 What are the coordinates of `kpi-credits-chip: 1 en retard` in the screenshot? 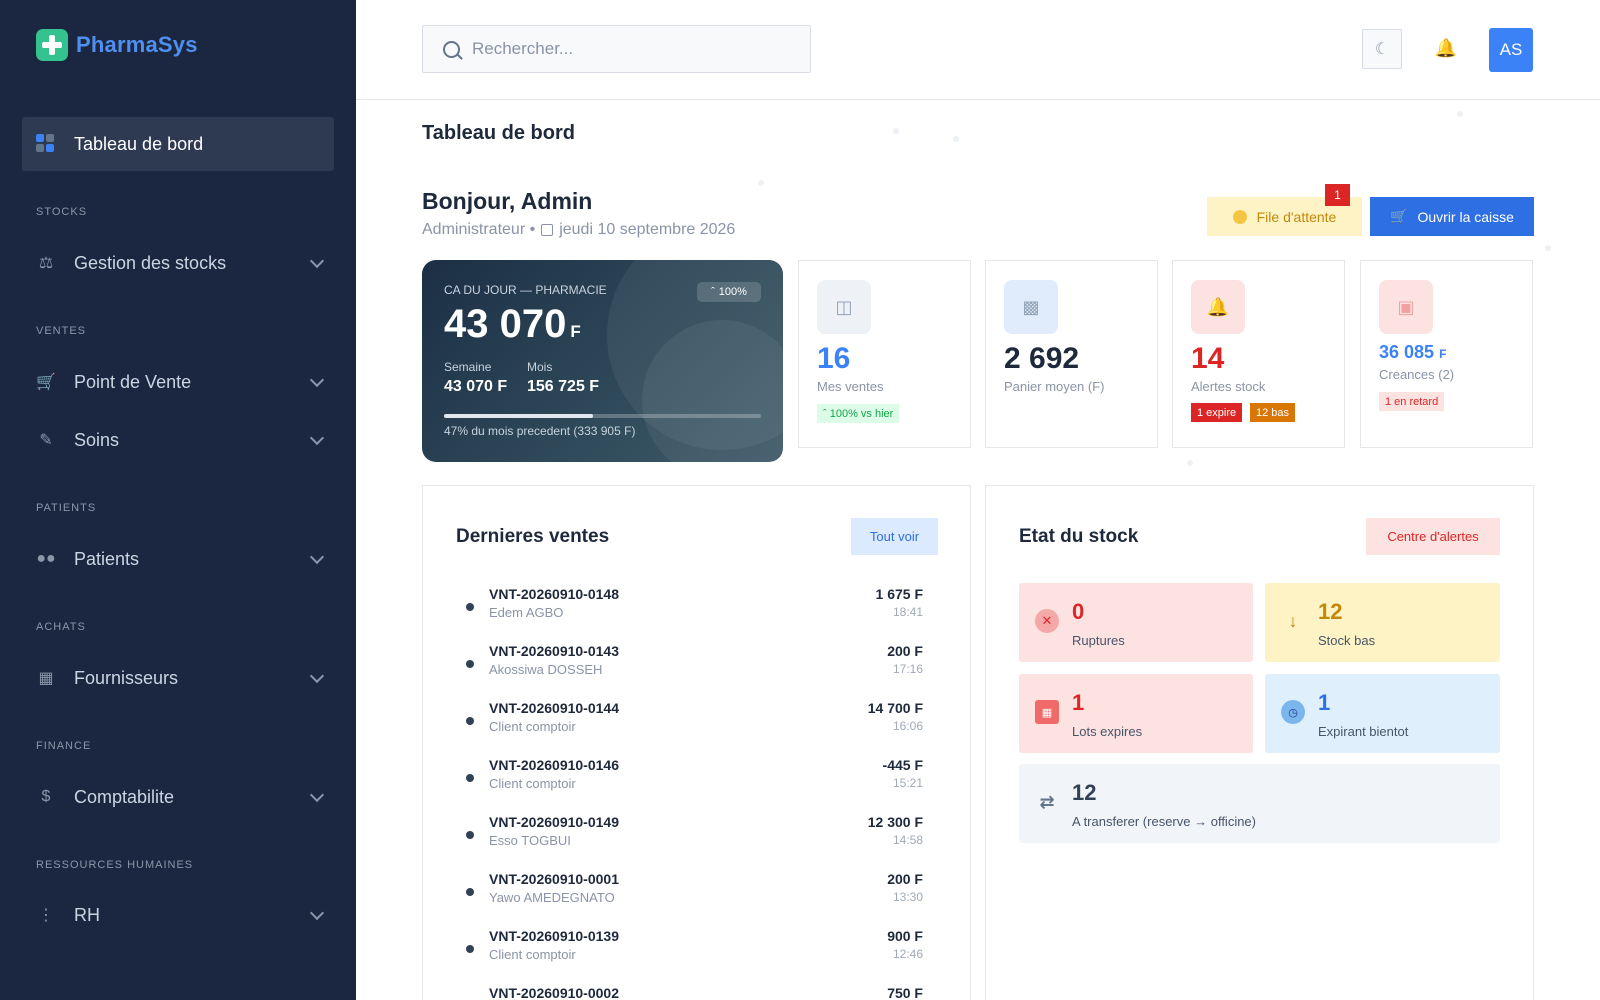 It's located at (1412, 401).